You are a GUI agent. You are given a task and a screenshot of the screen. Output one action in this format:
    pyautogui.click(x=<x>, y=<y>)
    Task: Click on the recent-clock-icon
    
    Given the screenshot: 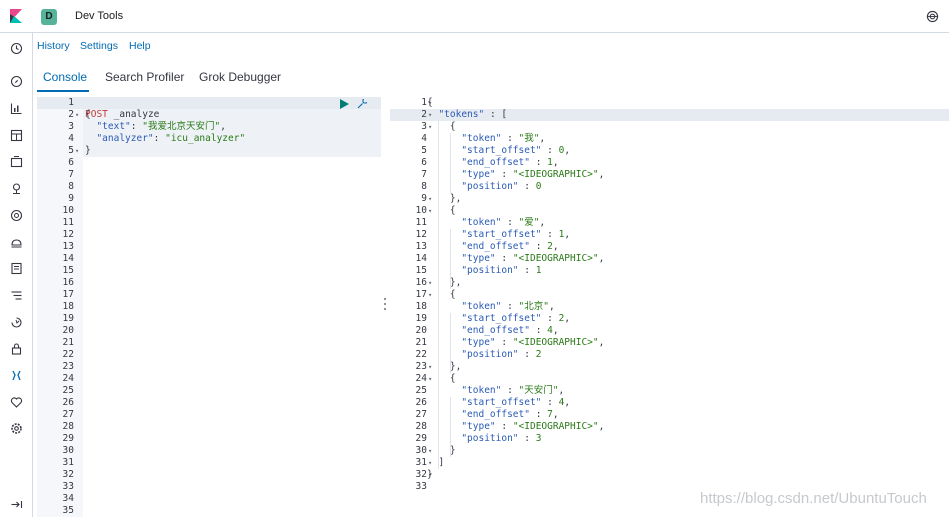 What is the action you would take?
    pyautogui.click(x=16, y=48)
    